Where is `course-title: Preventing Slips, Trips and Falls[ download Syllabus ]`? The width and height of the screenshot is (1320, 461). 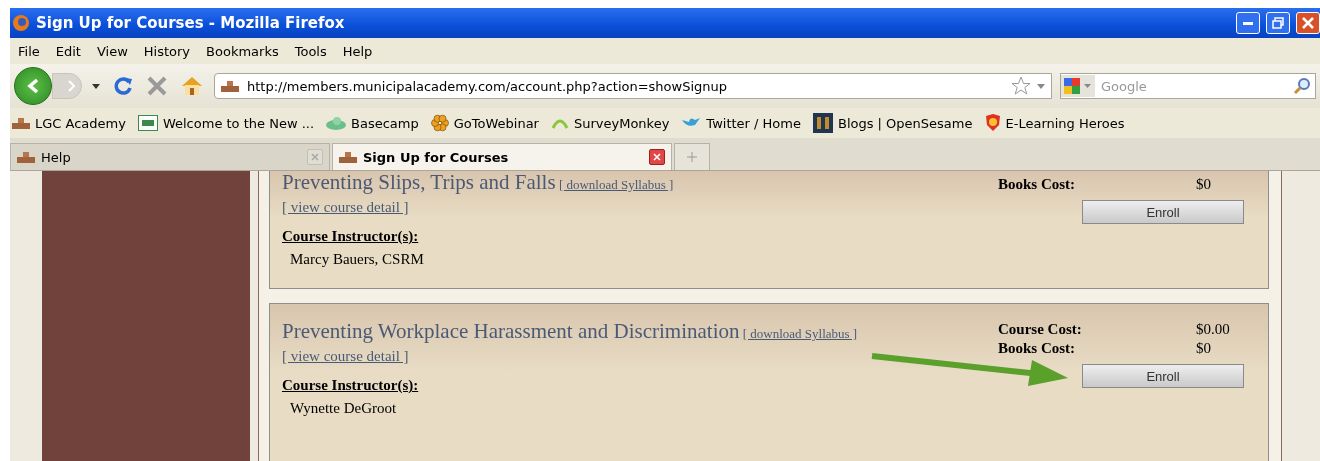 course-title: Preventing Slips, Trips and Falls[ download Syllabus ] is located at coordinates (478, 182).